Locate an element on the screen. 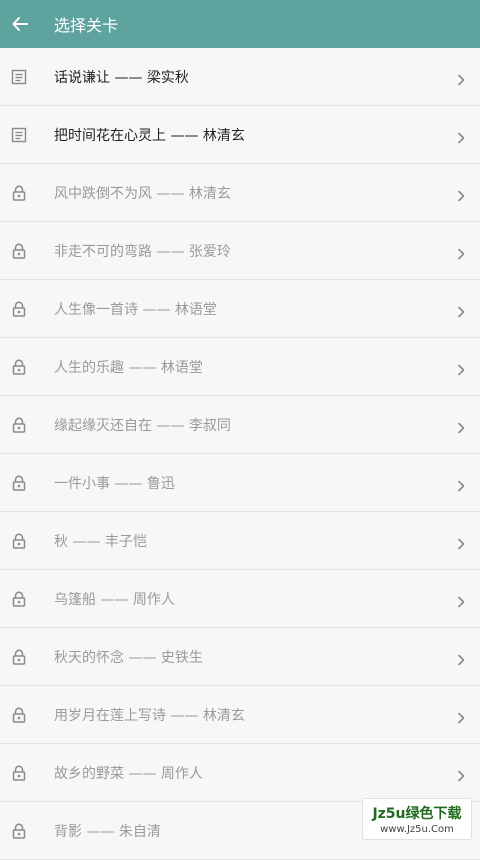 The height and width of the screenshot is (860, 480). level-item: 乌篷船 —— 周作人 is located at coordinates (240, 599).